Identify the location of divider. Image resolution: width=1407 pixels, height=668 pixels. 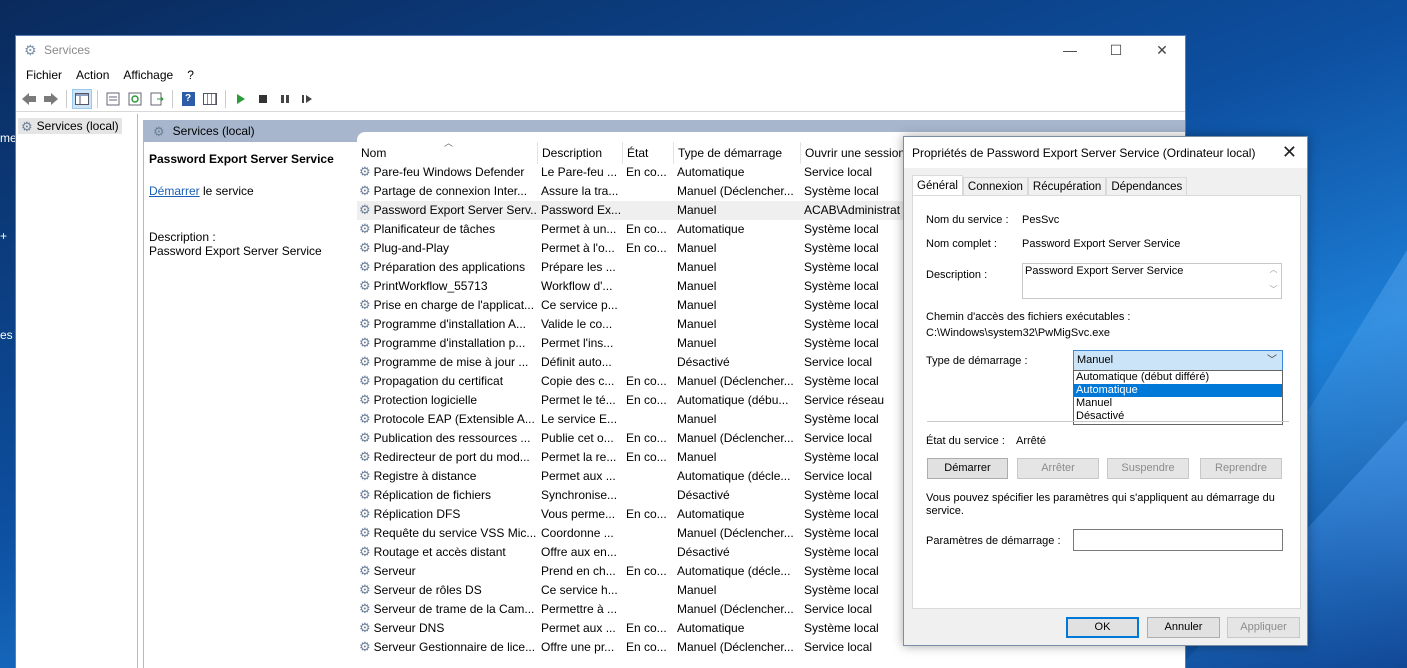
(1108, 421).